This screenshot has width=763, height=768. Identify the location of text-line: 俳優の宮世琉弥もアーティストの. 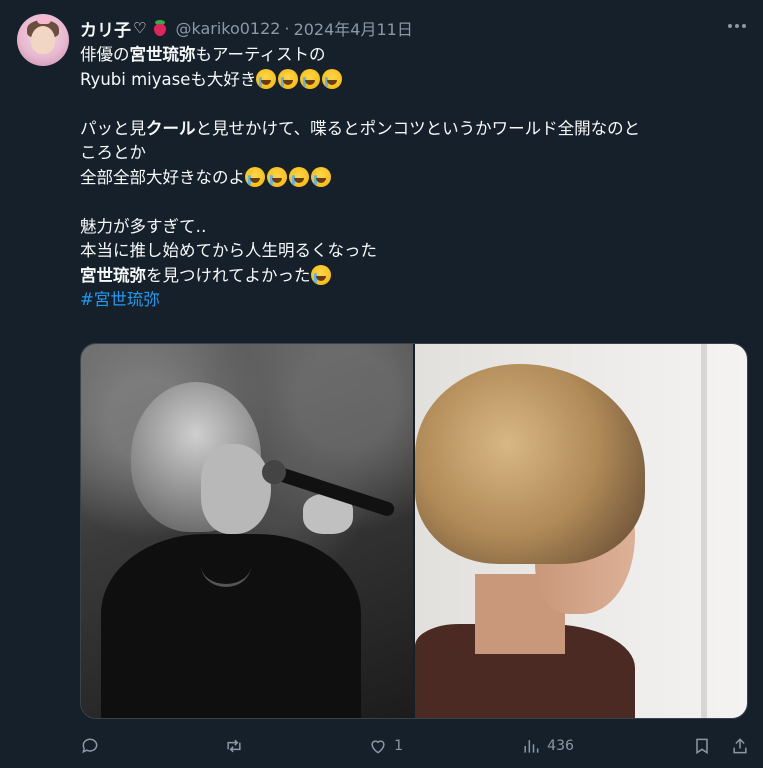
(415, 55).